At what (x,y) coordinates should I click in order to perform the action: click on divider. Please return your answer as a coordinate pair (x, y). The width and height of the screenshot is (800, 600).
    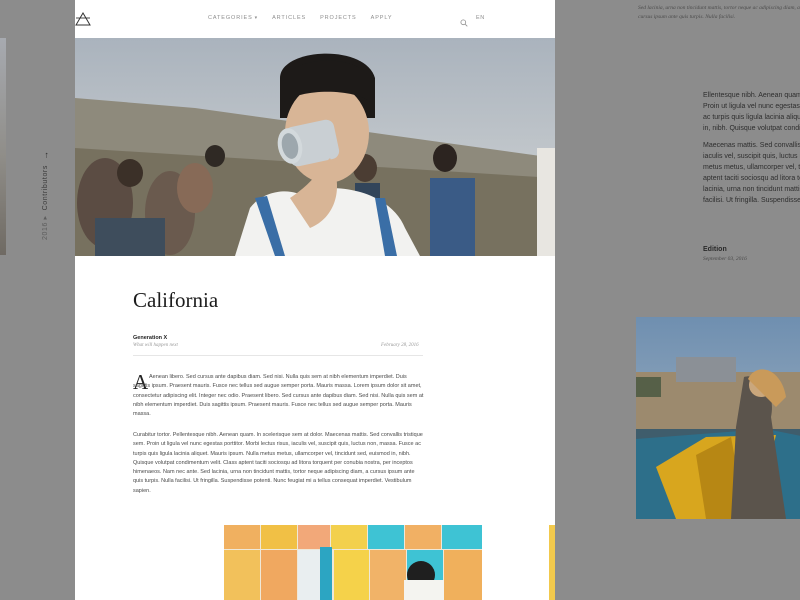
    Looking at the image, I should click on (278, 355).